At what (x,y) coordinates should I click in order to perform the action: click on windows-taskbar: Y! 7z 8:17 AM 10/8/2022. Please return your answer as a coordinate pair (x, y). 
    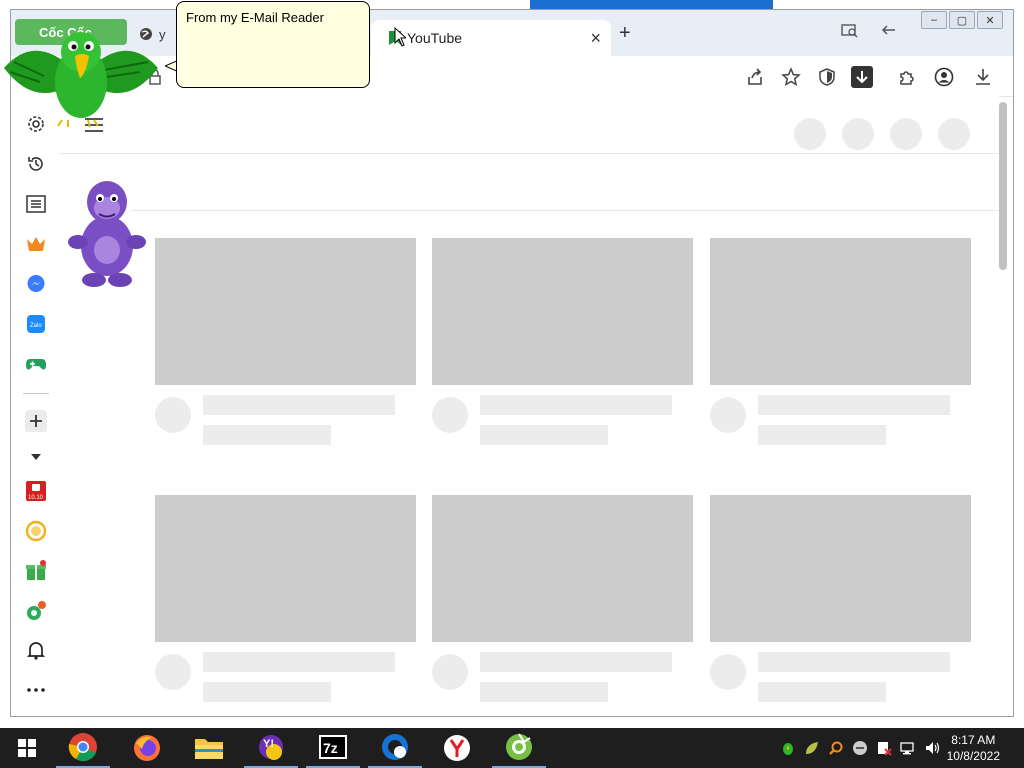
    Looking at the image, I should click on (512, 748).